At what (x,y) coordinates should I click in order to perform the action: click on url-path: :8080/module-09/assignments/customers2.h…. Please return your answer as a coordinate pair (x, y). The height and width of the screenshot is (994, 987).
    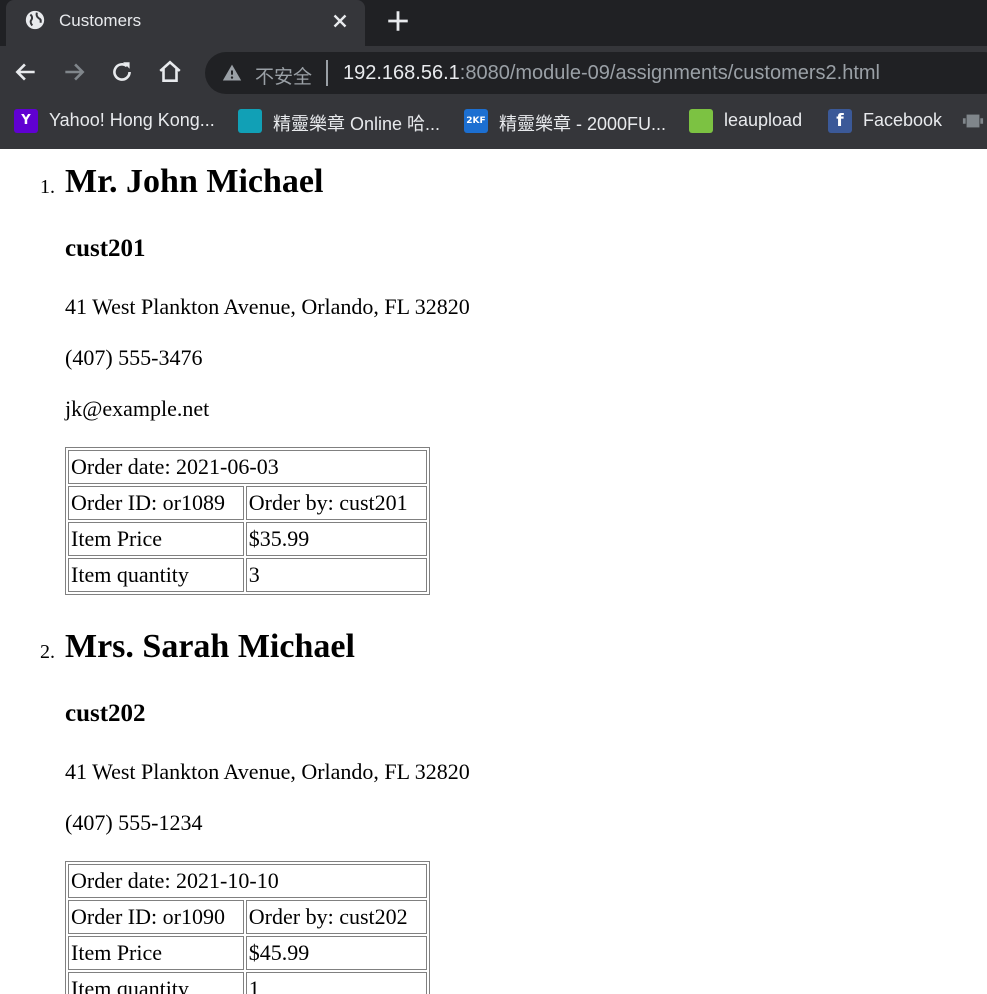
    Looking at the image, I should click on (669, 73).